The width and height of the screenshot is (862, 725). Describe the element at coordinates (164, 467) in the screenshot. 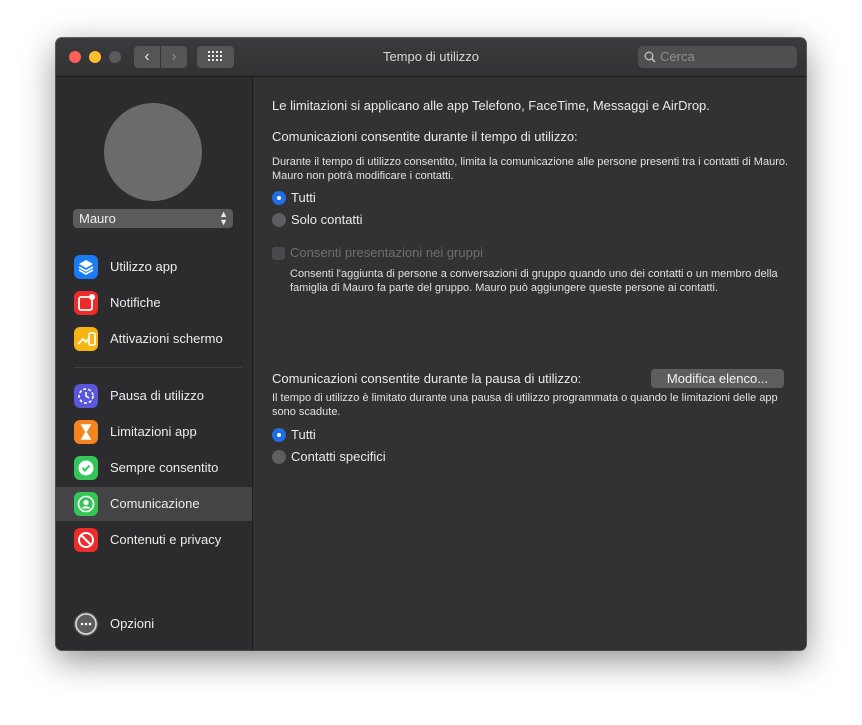

I see `sidebar-item-label: Sempre consentito` at that location.